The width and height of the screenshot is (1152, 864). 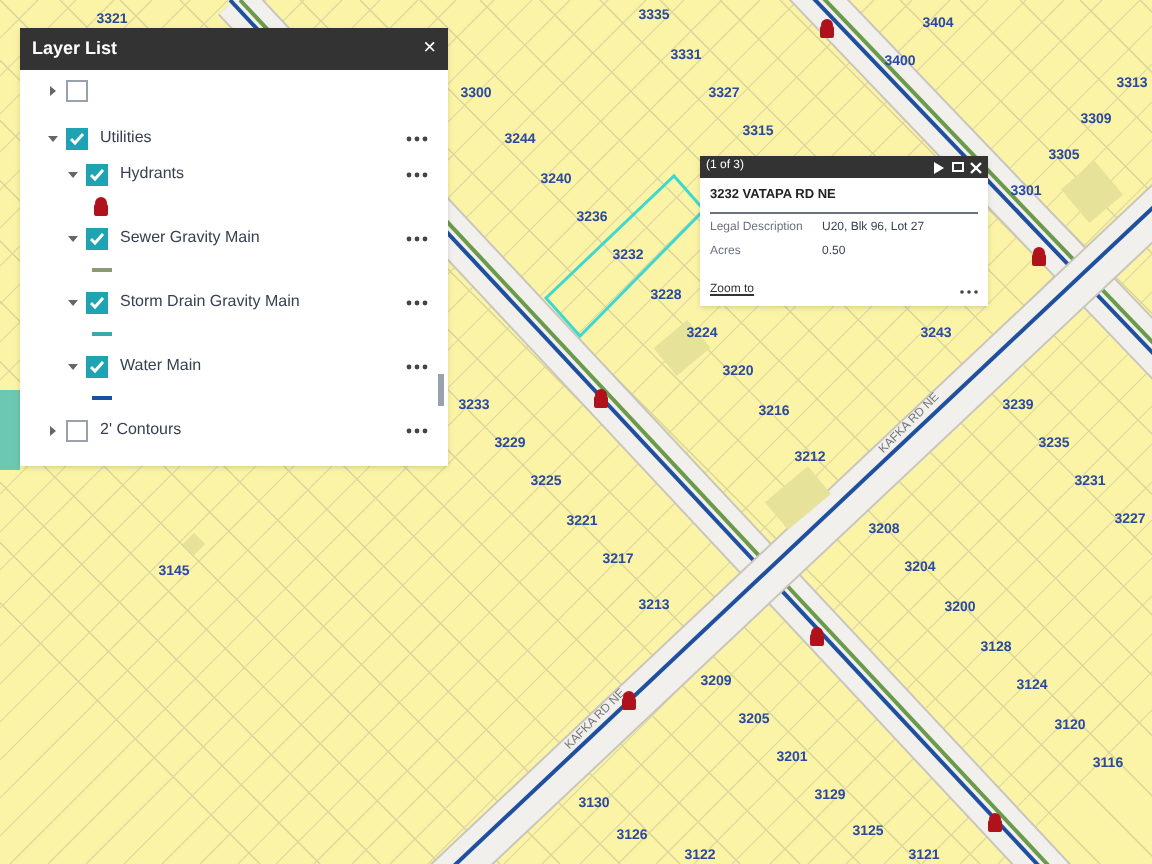 What do you see at coordinates (10, 430) in the screenshot?
I see `park-area` at bounding box center [10, 430].